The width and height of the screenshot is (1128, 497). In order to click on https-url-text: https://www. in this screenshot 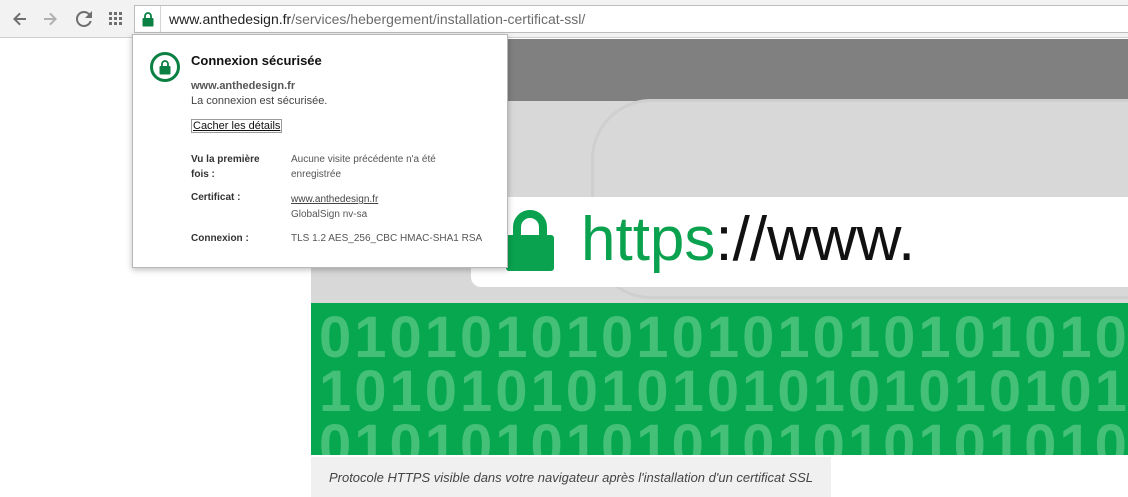, I will do `click(748, 240)`.